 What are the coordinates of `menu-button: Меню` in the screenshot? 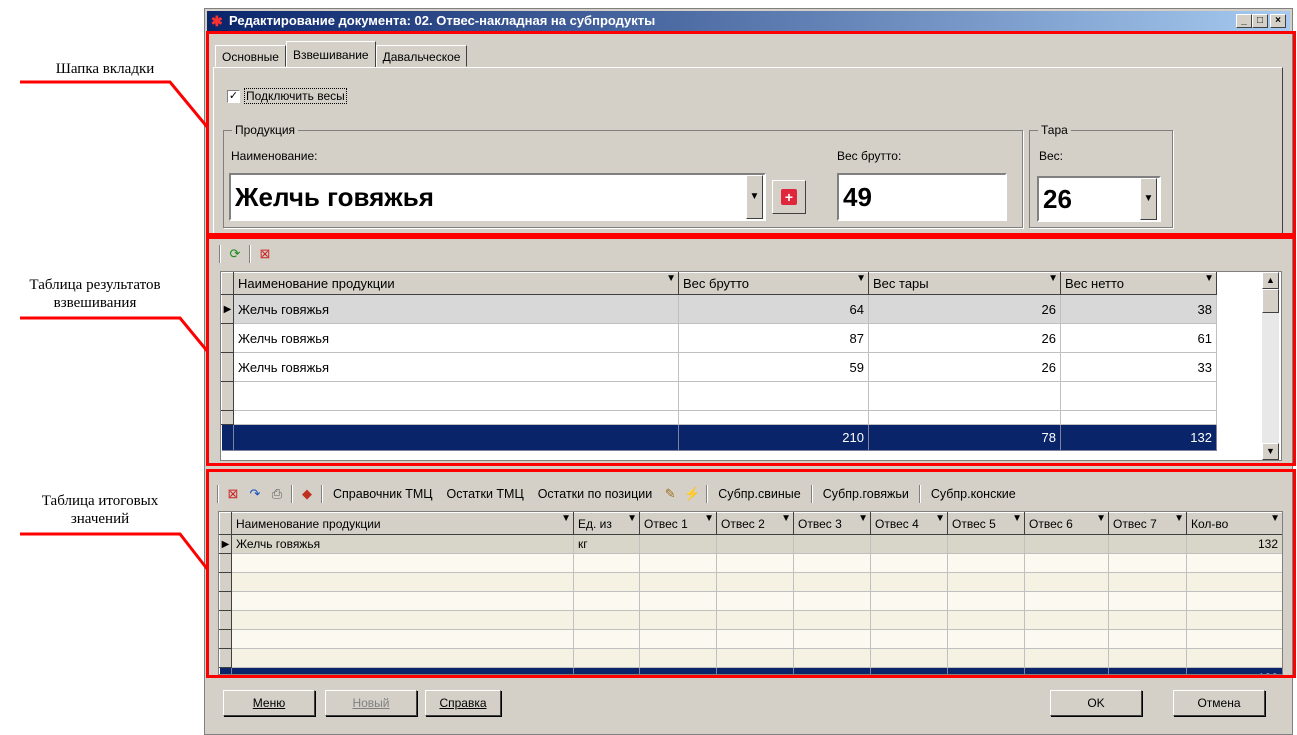 It's located at (269, 703).